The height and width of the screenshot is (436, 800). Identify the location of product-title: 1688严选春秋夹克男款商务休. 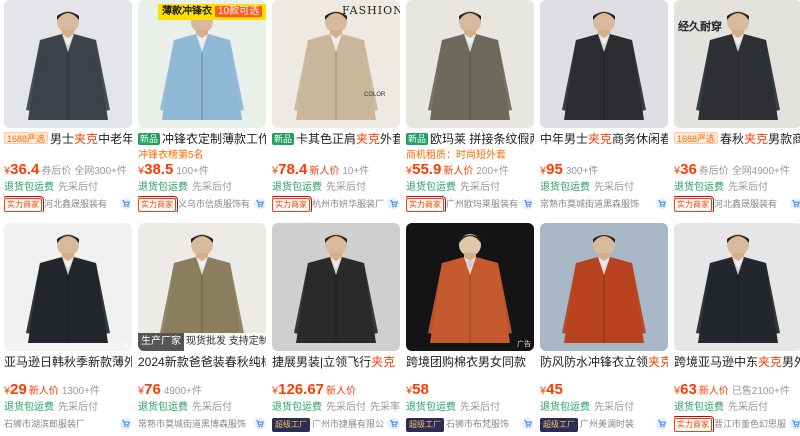
(737, 139).